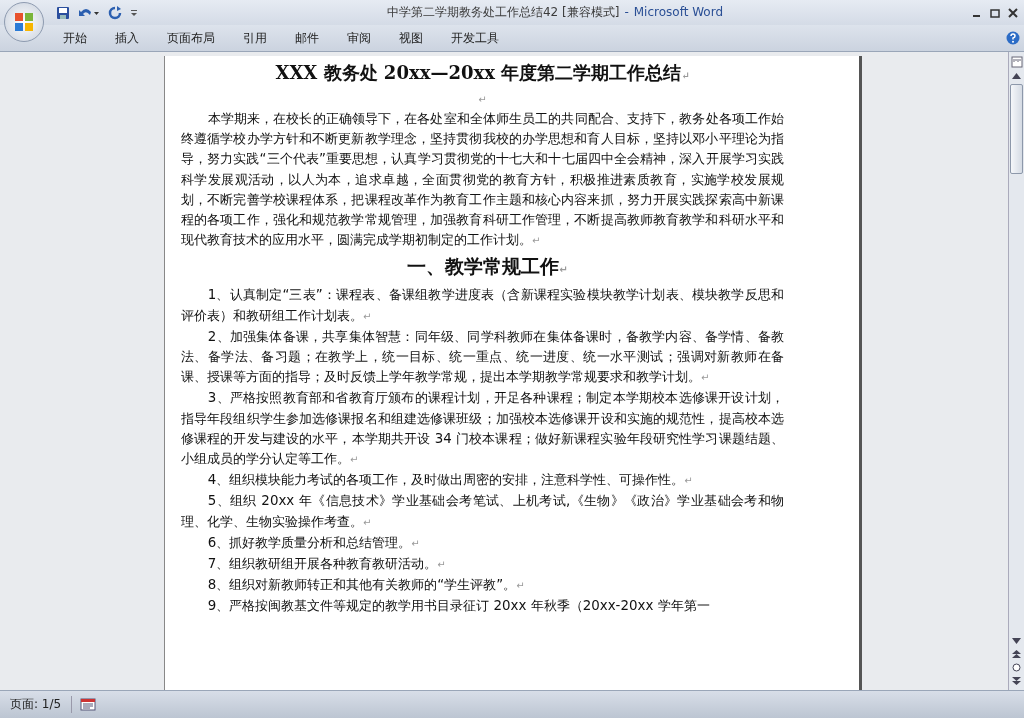  Describe the element at coordinates (115, 12) in the screenshot. I see `redo-icon` at that location.